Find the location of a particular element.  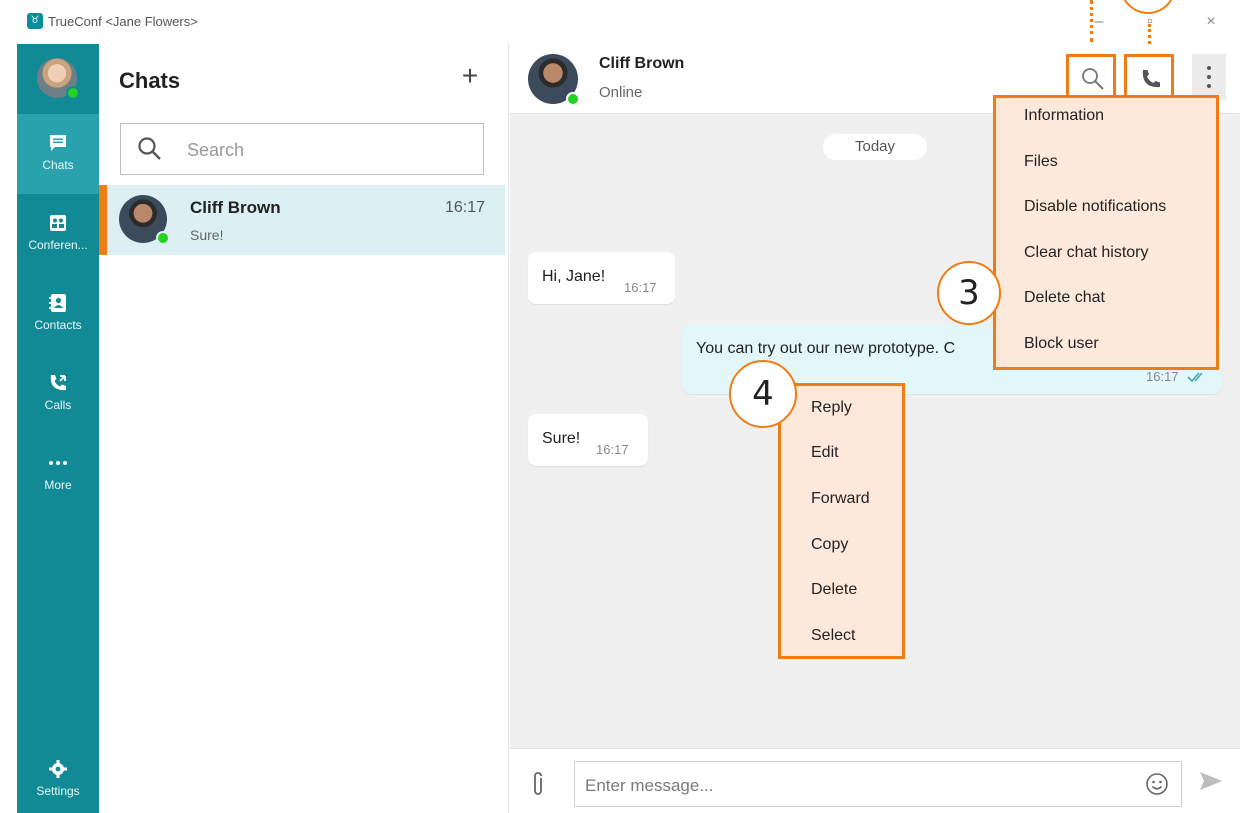

rail-item-label: Contacts is located at coordinates (58, 325).